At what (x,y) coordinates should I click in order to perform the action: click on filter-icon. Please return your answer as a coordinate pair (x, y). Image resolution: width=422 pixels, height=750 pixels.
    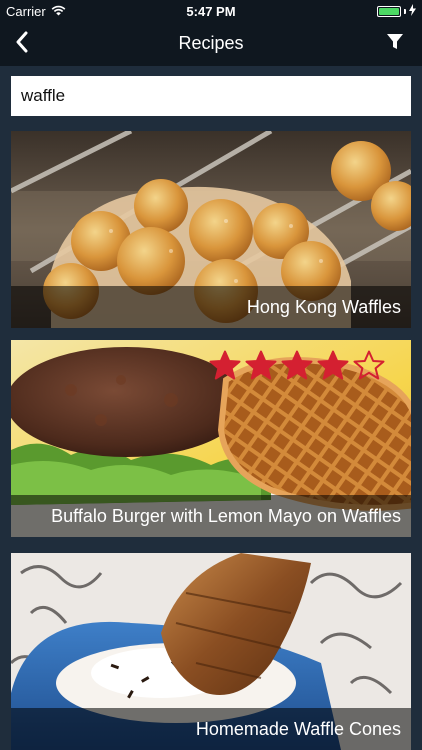
    Looking at the image, I should click on (395, 44).